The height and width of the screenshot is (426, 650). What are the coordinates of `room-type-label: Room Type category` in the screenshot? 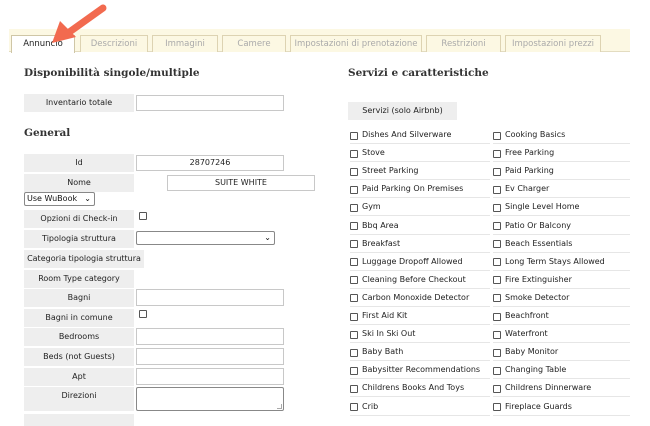 It's located at (79, 279).